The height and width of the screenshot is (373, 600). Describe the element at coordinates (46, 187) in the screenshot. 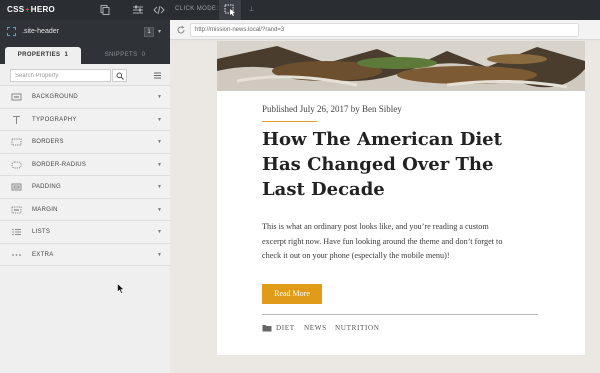

I see `property-group-label: PADDING` at that location.